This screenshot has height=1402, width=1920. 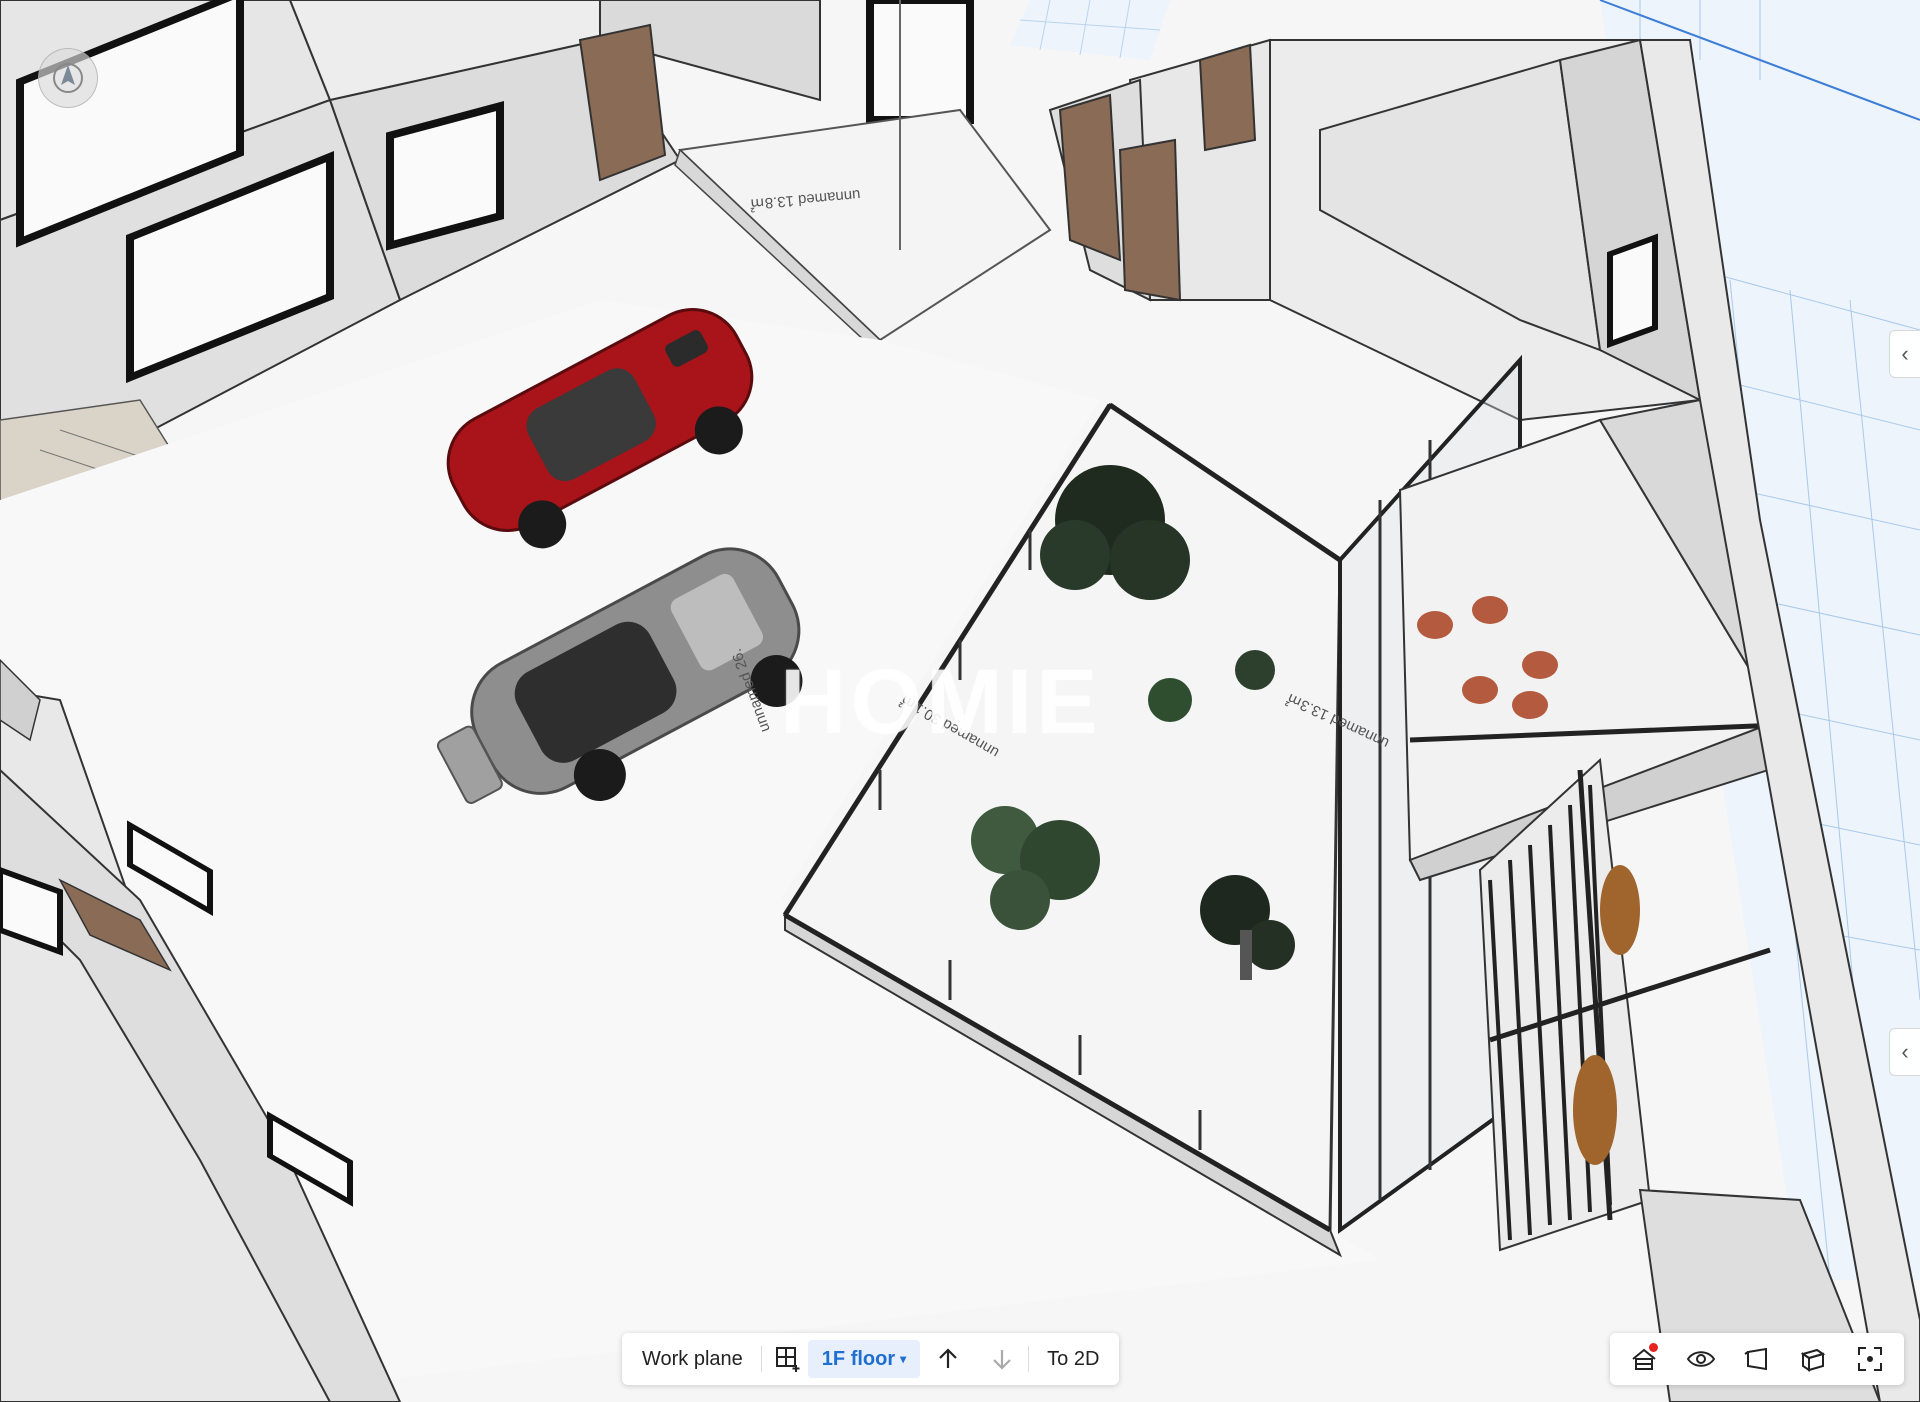 I want to click on floor-selector: 1F floor ▾, so click(x=864, y=1359).